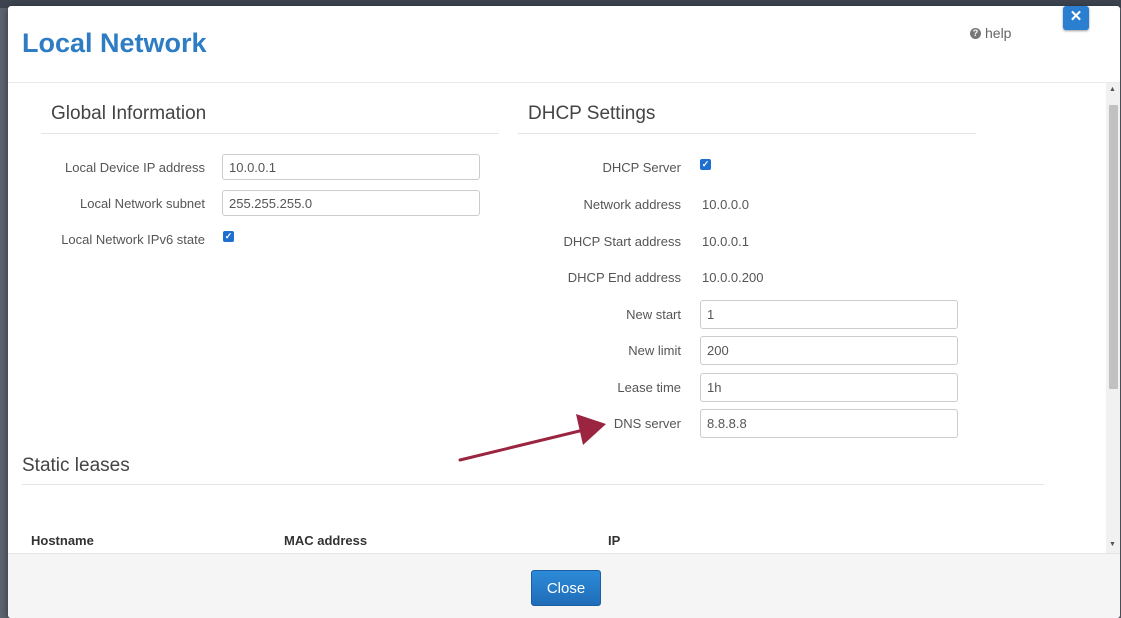  I want to click on modal-title: Local Network, so click(114, 43).